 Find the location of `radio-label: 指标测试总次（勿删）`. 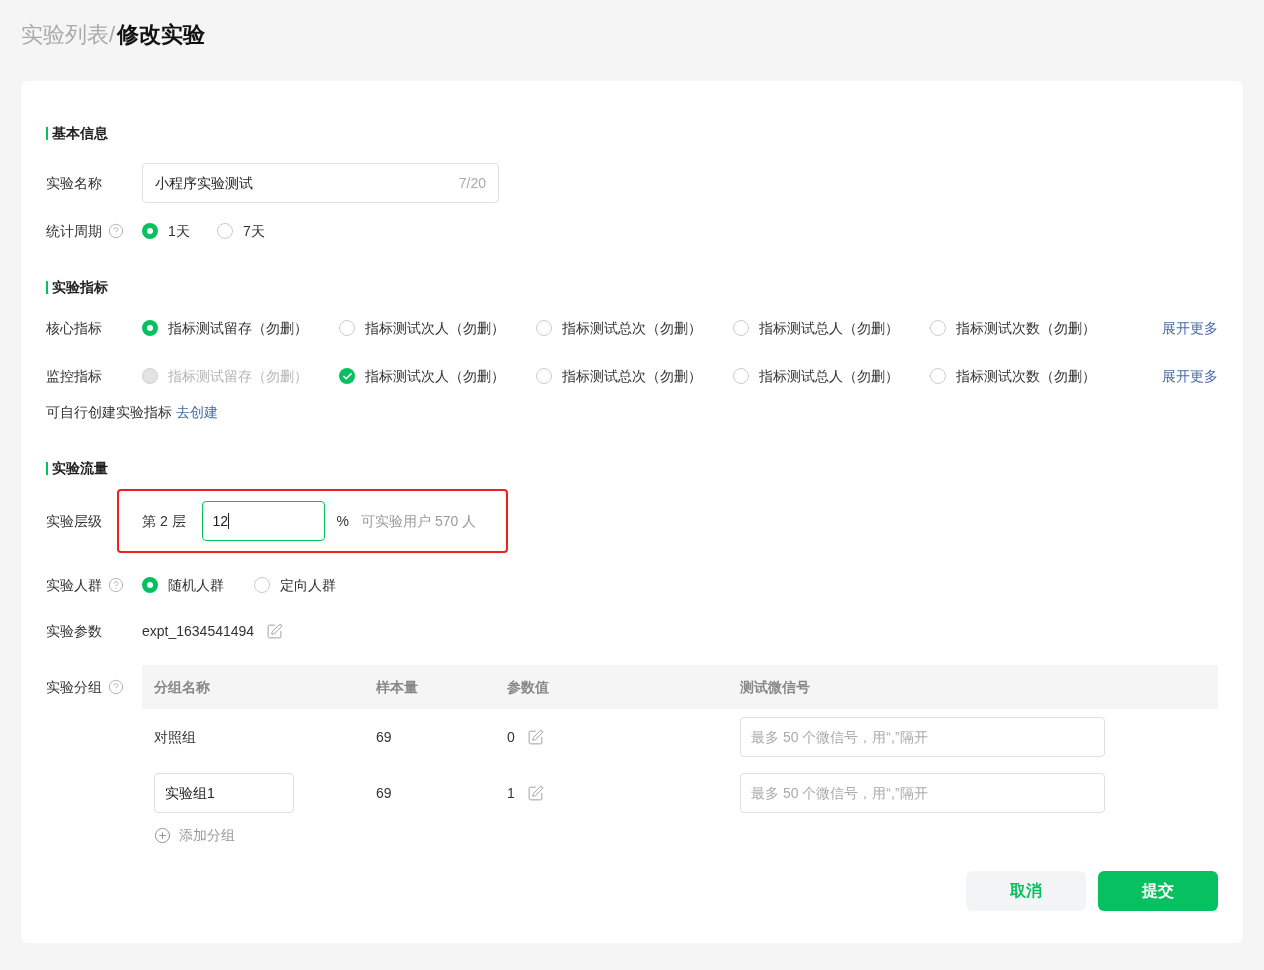

radio-label: 指标测试总次（勿删） is located at coordinates (632, 328).